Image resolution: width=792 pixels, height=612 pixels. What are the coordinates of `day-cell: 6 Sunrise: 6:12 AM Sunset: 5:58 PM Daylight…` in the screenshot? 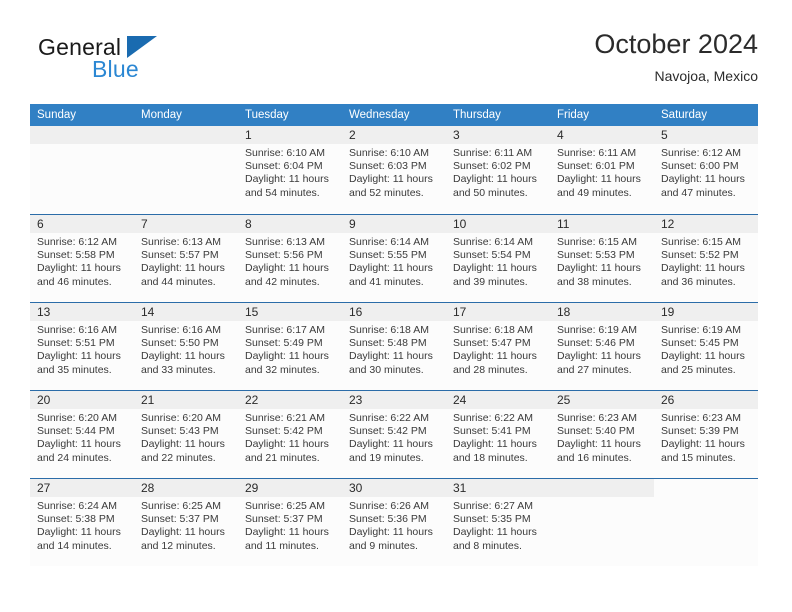 It's located at (82, 258).